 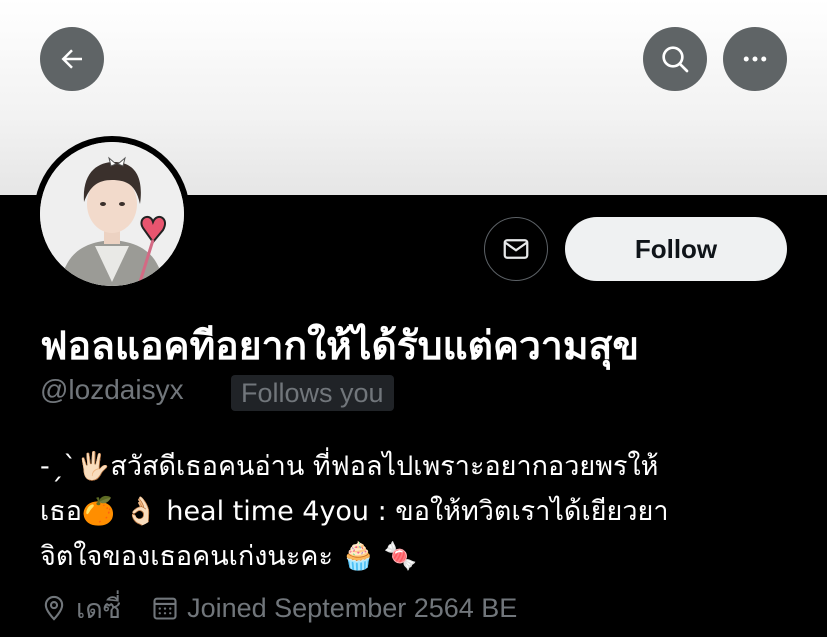 I want to click on follow-button: Follow, so click(x=676, y=249).